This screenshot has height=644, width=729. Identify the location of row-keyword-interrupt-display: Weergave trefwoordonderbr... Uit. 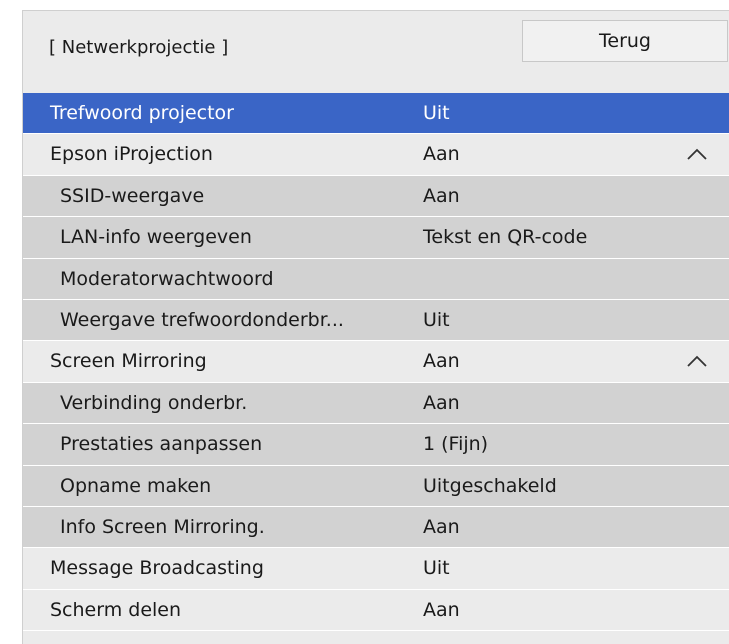
(376, 320).